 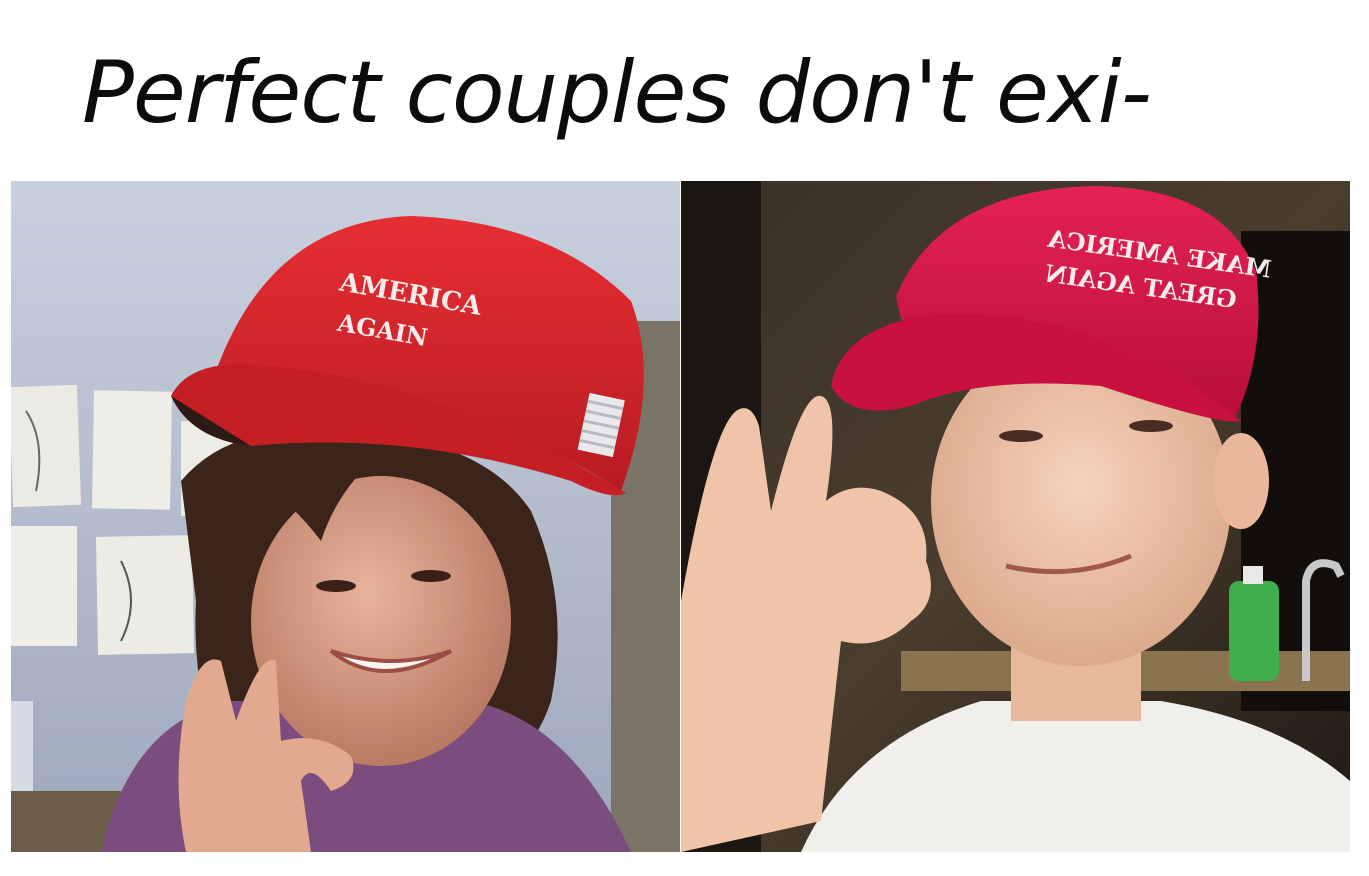 What do you see at coordinates (617, 93) in the screenshot?
I see `meme-caption: Perfect couples don't exi-` at bounding box center [617, 93].